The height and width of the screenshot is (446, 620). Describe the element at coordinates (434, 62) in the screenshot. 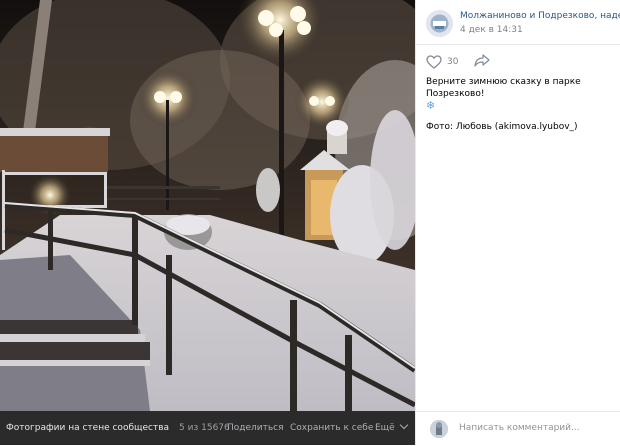

I see `heart-icon` at that location.